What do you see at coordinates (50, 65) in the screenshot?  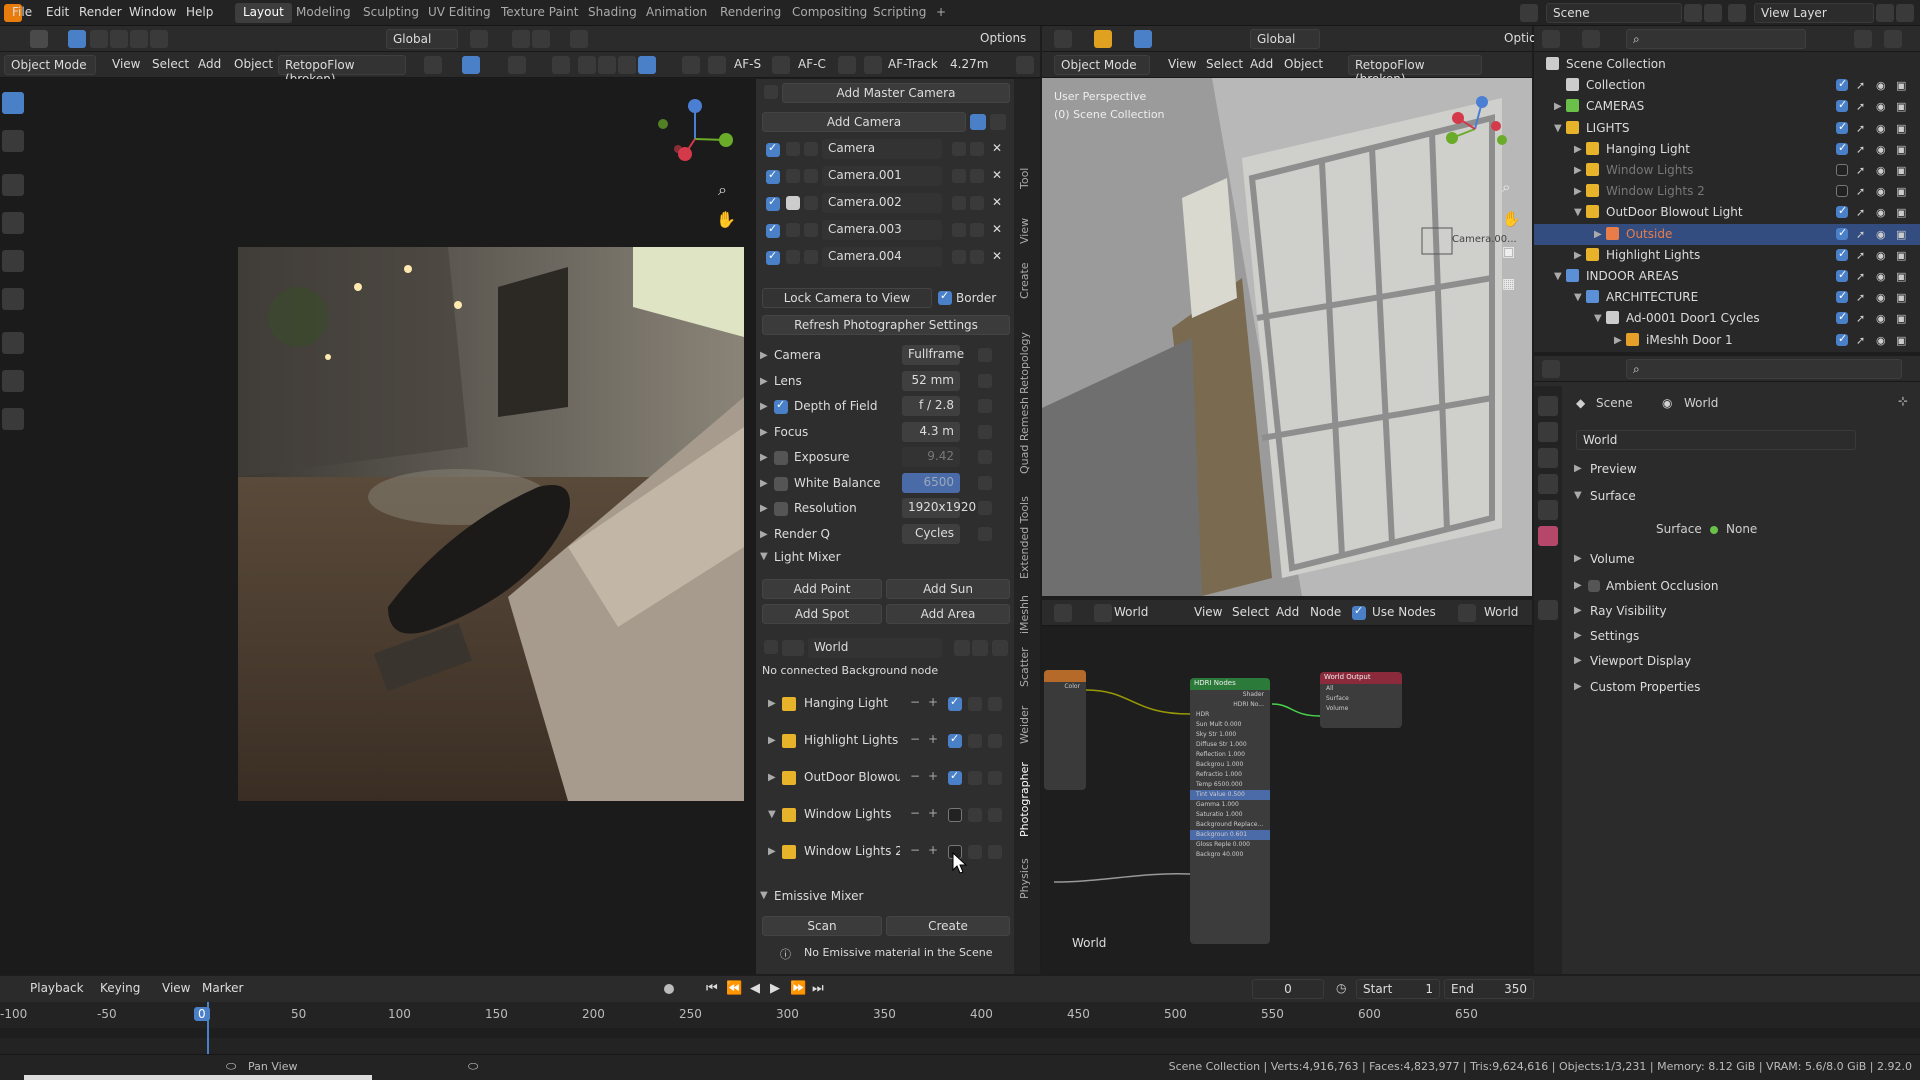 I see `mode-dropdown: Object Mode` at bounding box center [50, 65].